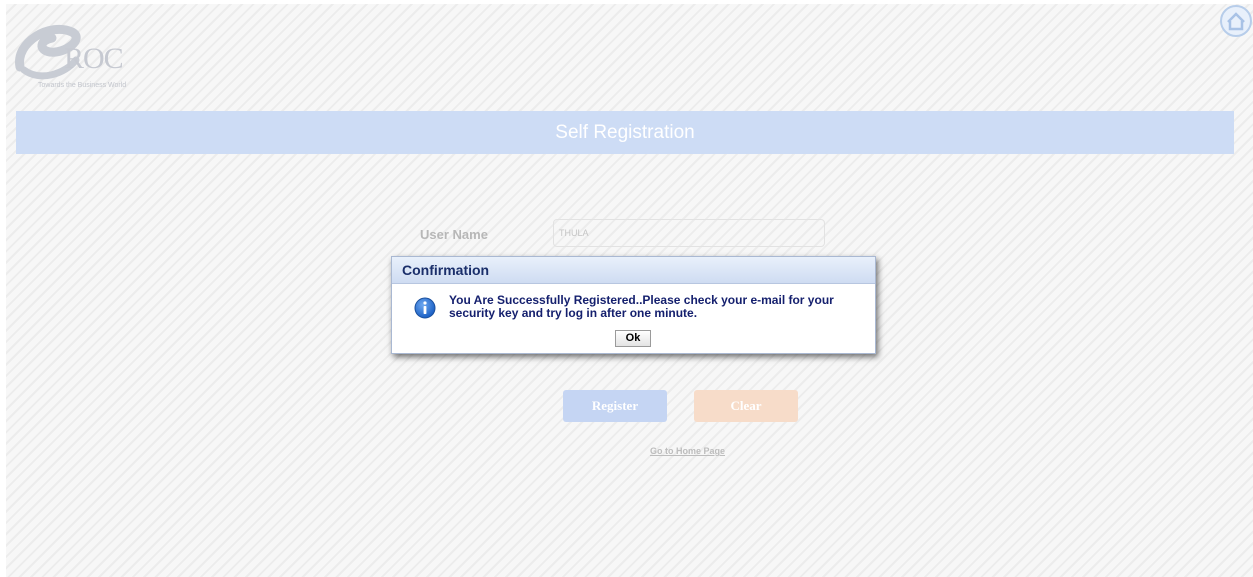  Describe the element at coordinates (615, 406) in the screenshot. I see `register-button: Register` at that location.